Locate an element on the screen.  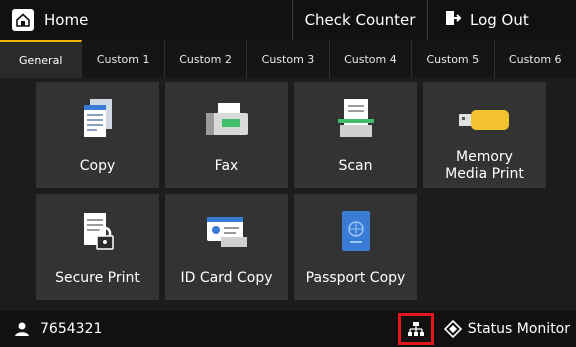
tile-label: Secure Print is located at coordinates (97, 277).